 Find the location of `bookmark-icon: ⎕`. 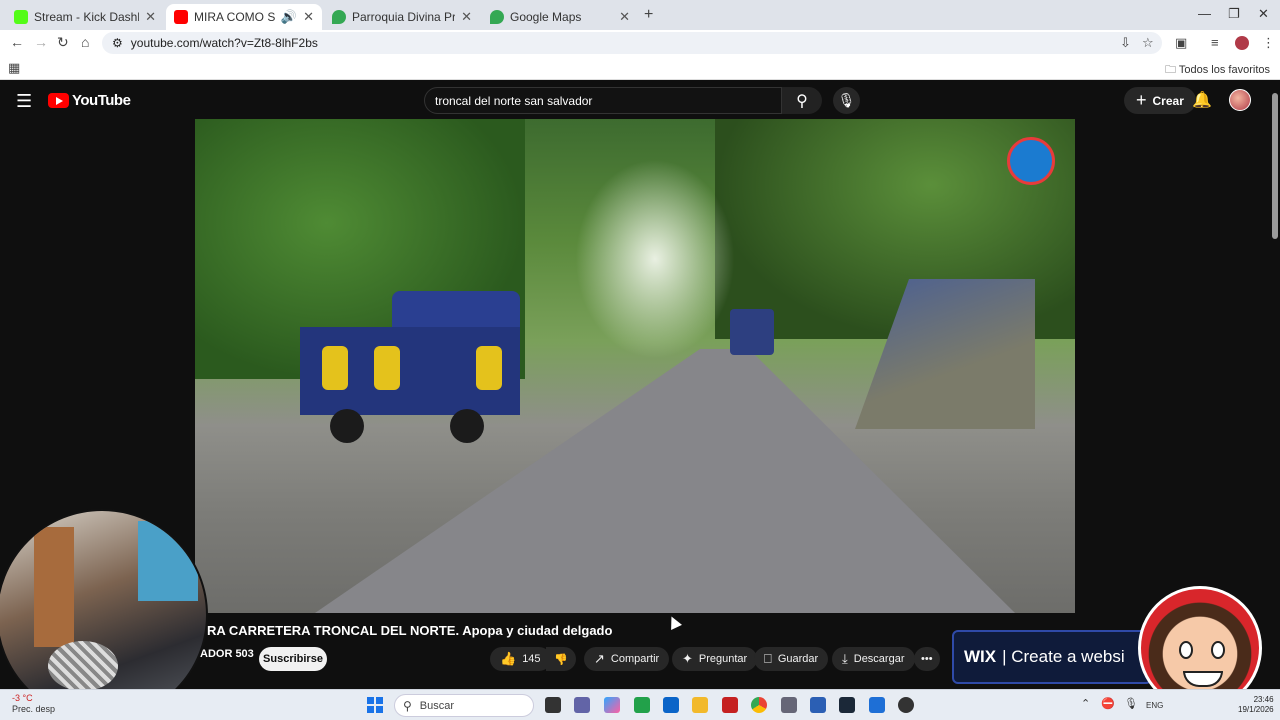

bookmark-icon: ⎕ is located at coordinates (768, 658).